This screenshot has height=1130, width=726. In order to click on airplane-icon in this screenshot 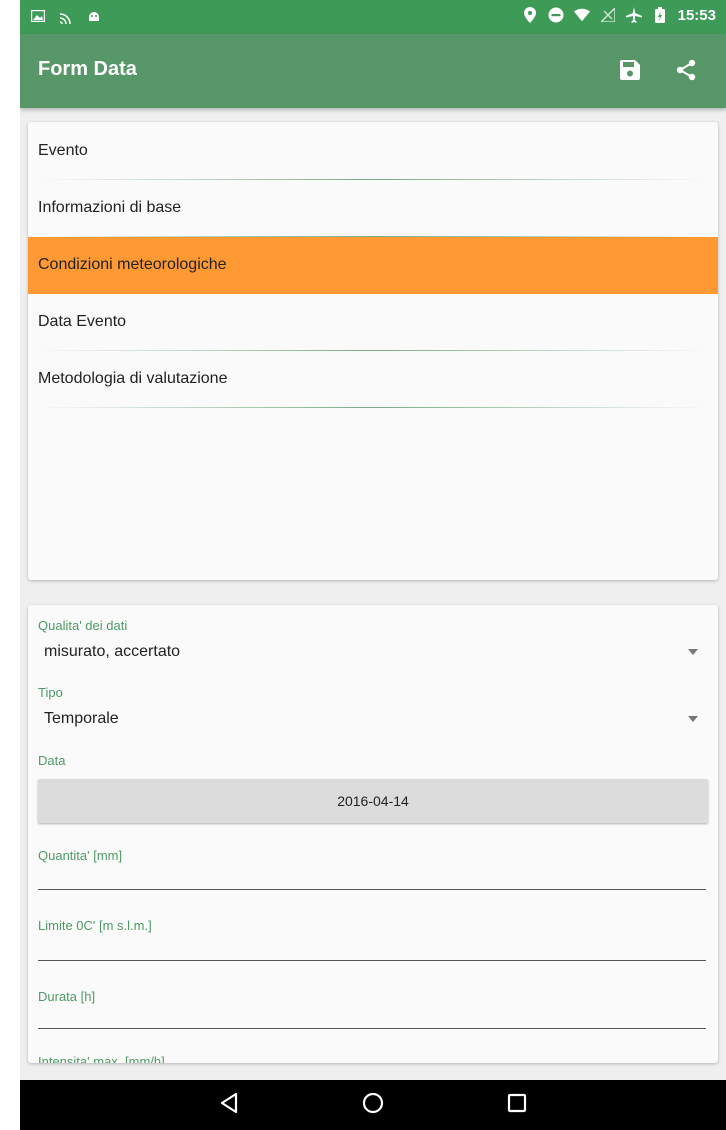, I will do `click(633, 15)`.